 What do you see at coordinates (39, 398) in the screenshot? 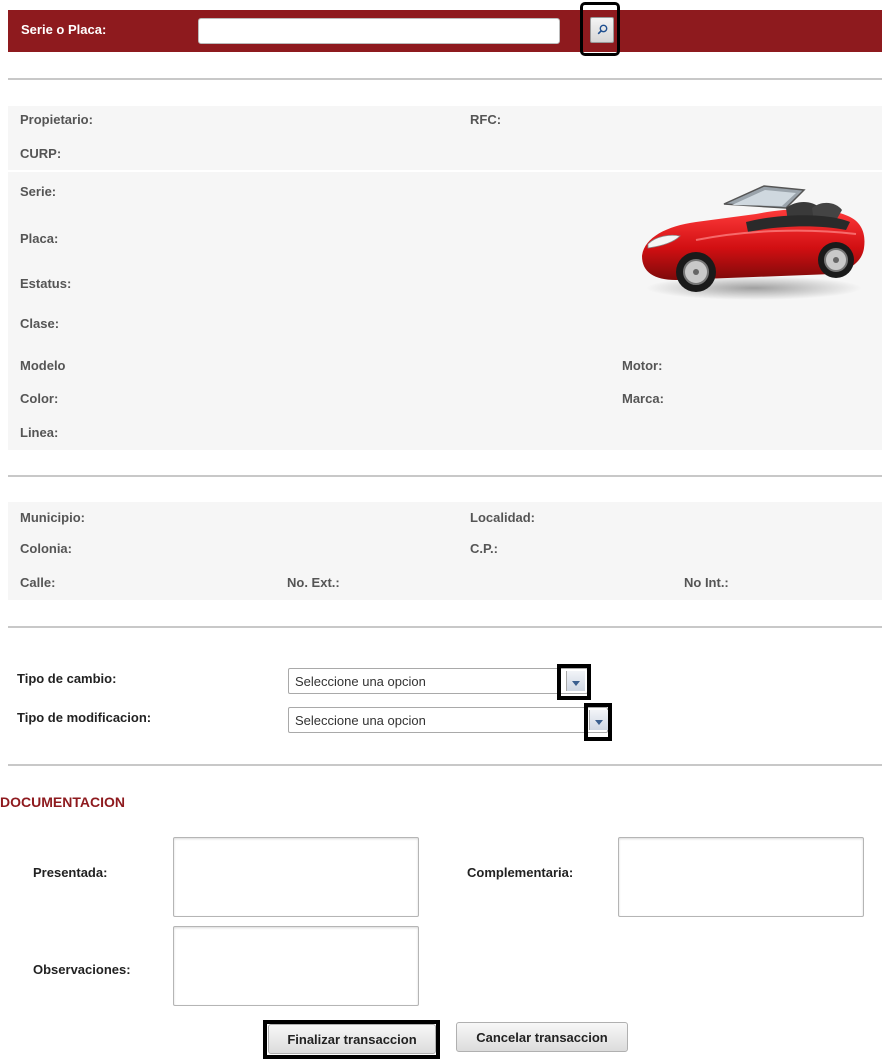
I see `color-label: Color:` at bounding box center [39, 398].